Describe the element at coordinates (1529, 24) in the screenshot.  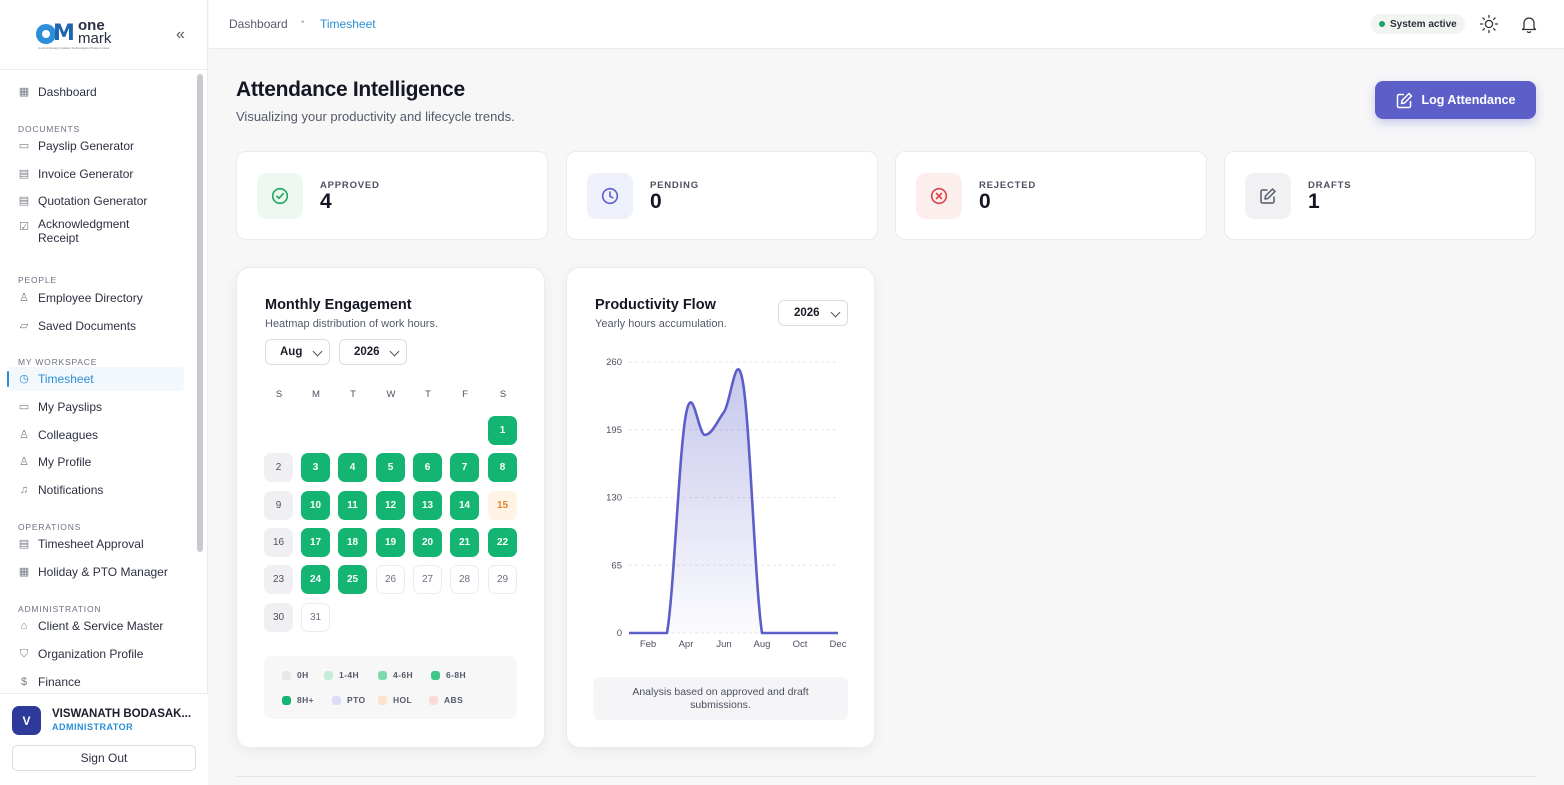
I see `notifications-bell-icon` at that location.